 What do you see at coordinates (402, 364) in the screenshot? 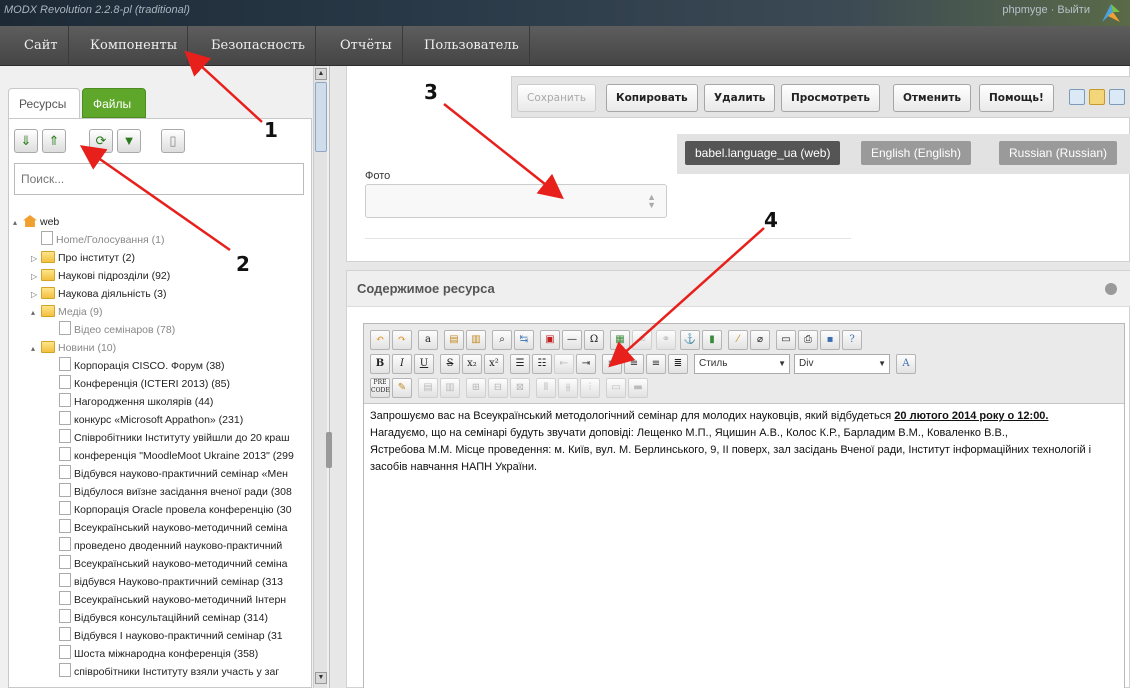
I see `italic-icon: I` at bounding box center [402, 364].